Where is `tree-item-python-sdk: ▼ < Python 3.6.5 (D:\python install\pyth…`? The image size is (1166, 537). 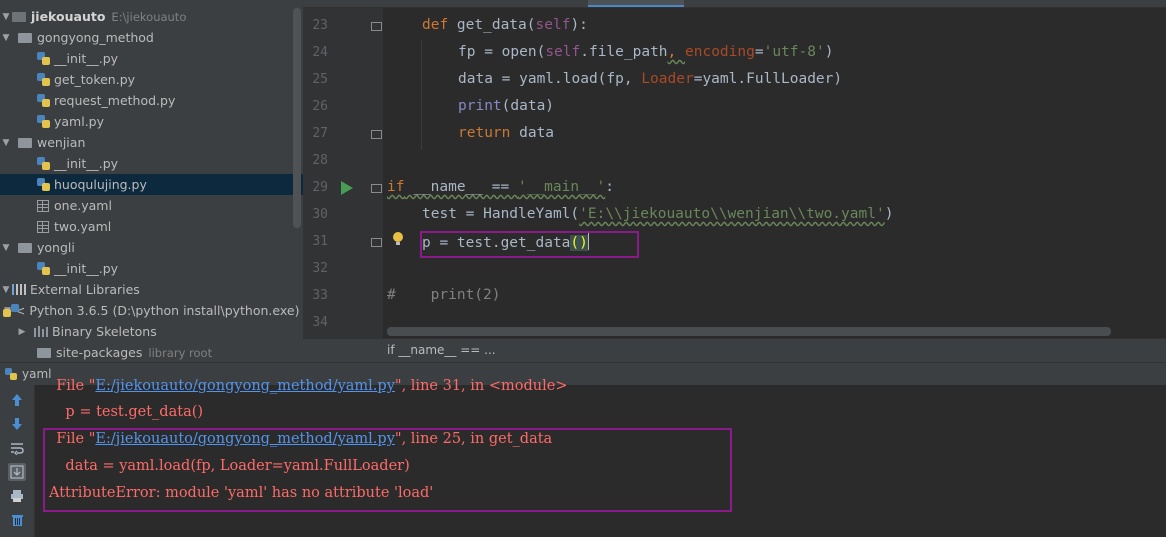 tree-item-python-sdk: ▼ < Python 3.6.5 (D:\python install\pyth… is located at coordinates (151, 310).